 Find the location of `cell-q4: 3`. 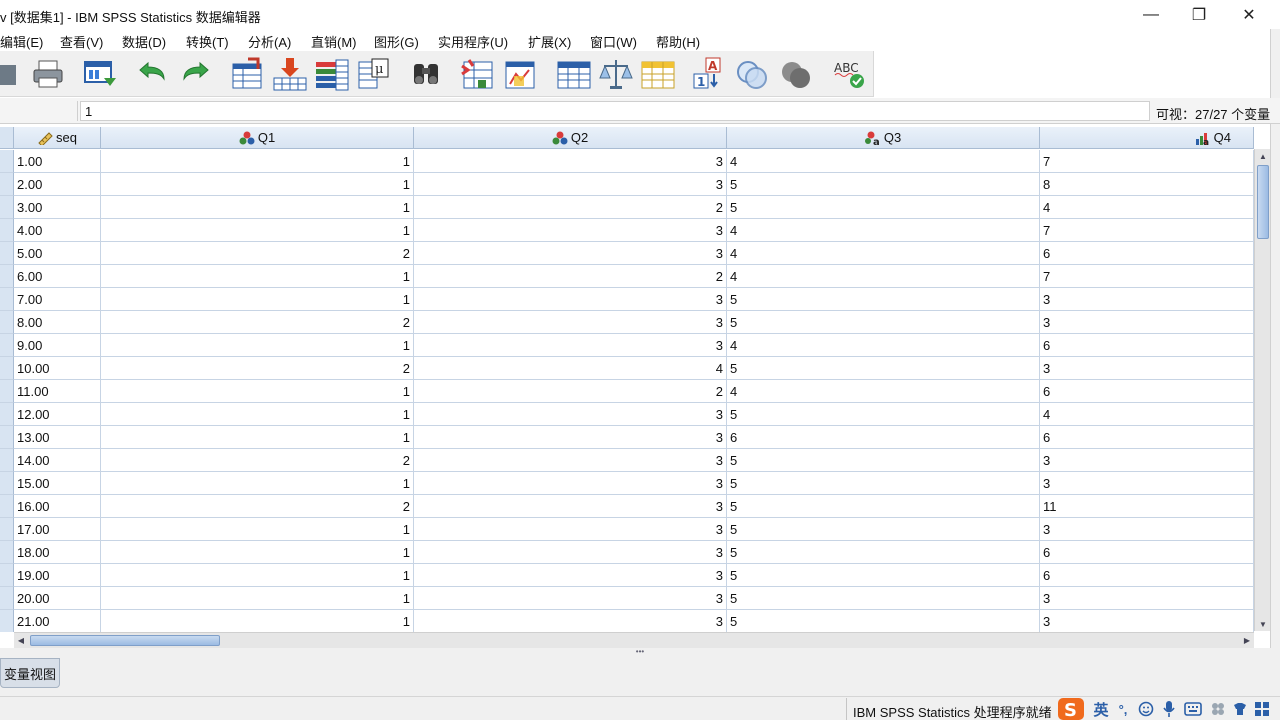

cell-q4: 3 is located at coordinates (1147, 598).